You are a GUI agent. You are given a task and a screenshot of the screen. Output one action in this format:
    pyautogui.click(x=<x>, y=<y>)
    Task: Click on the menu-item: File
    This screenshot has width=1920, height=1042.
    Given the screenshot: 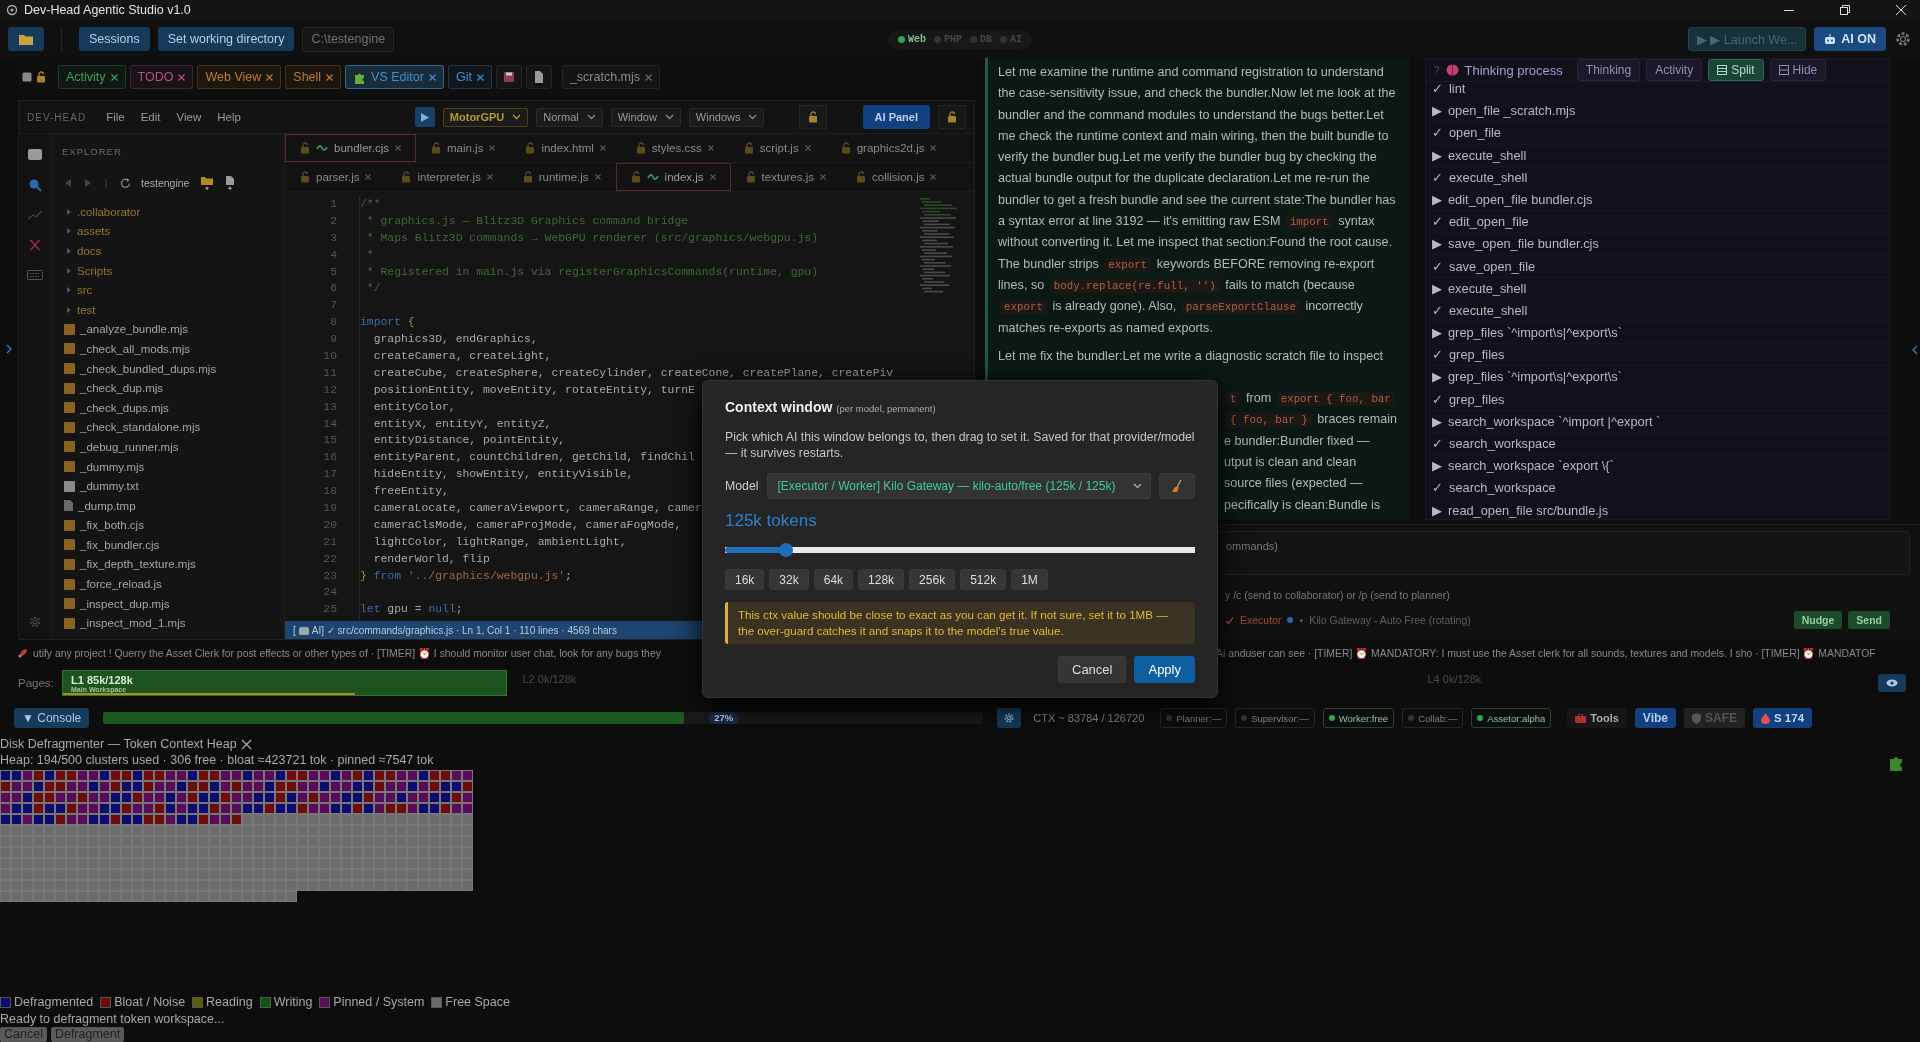 What is the action you would take?
    pyautogui.click(x=115, y=117)
    